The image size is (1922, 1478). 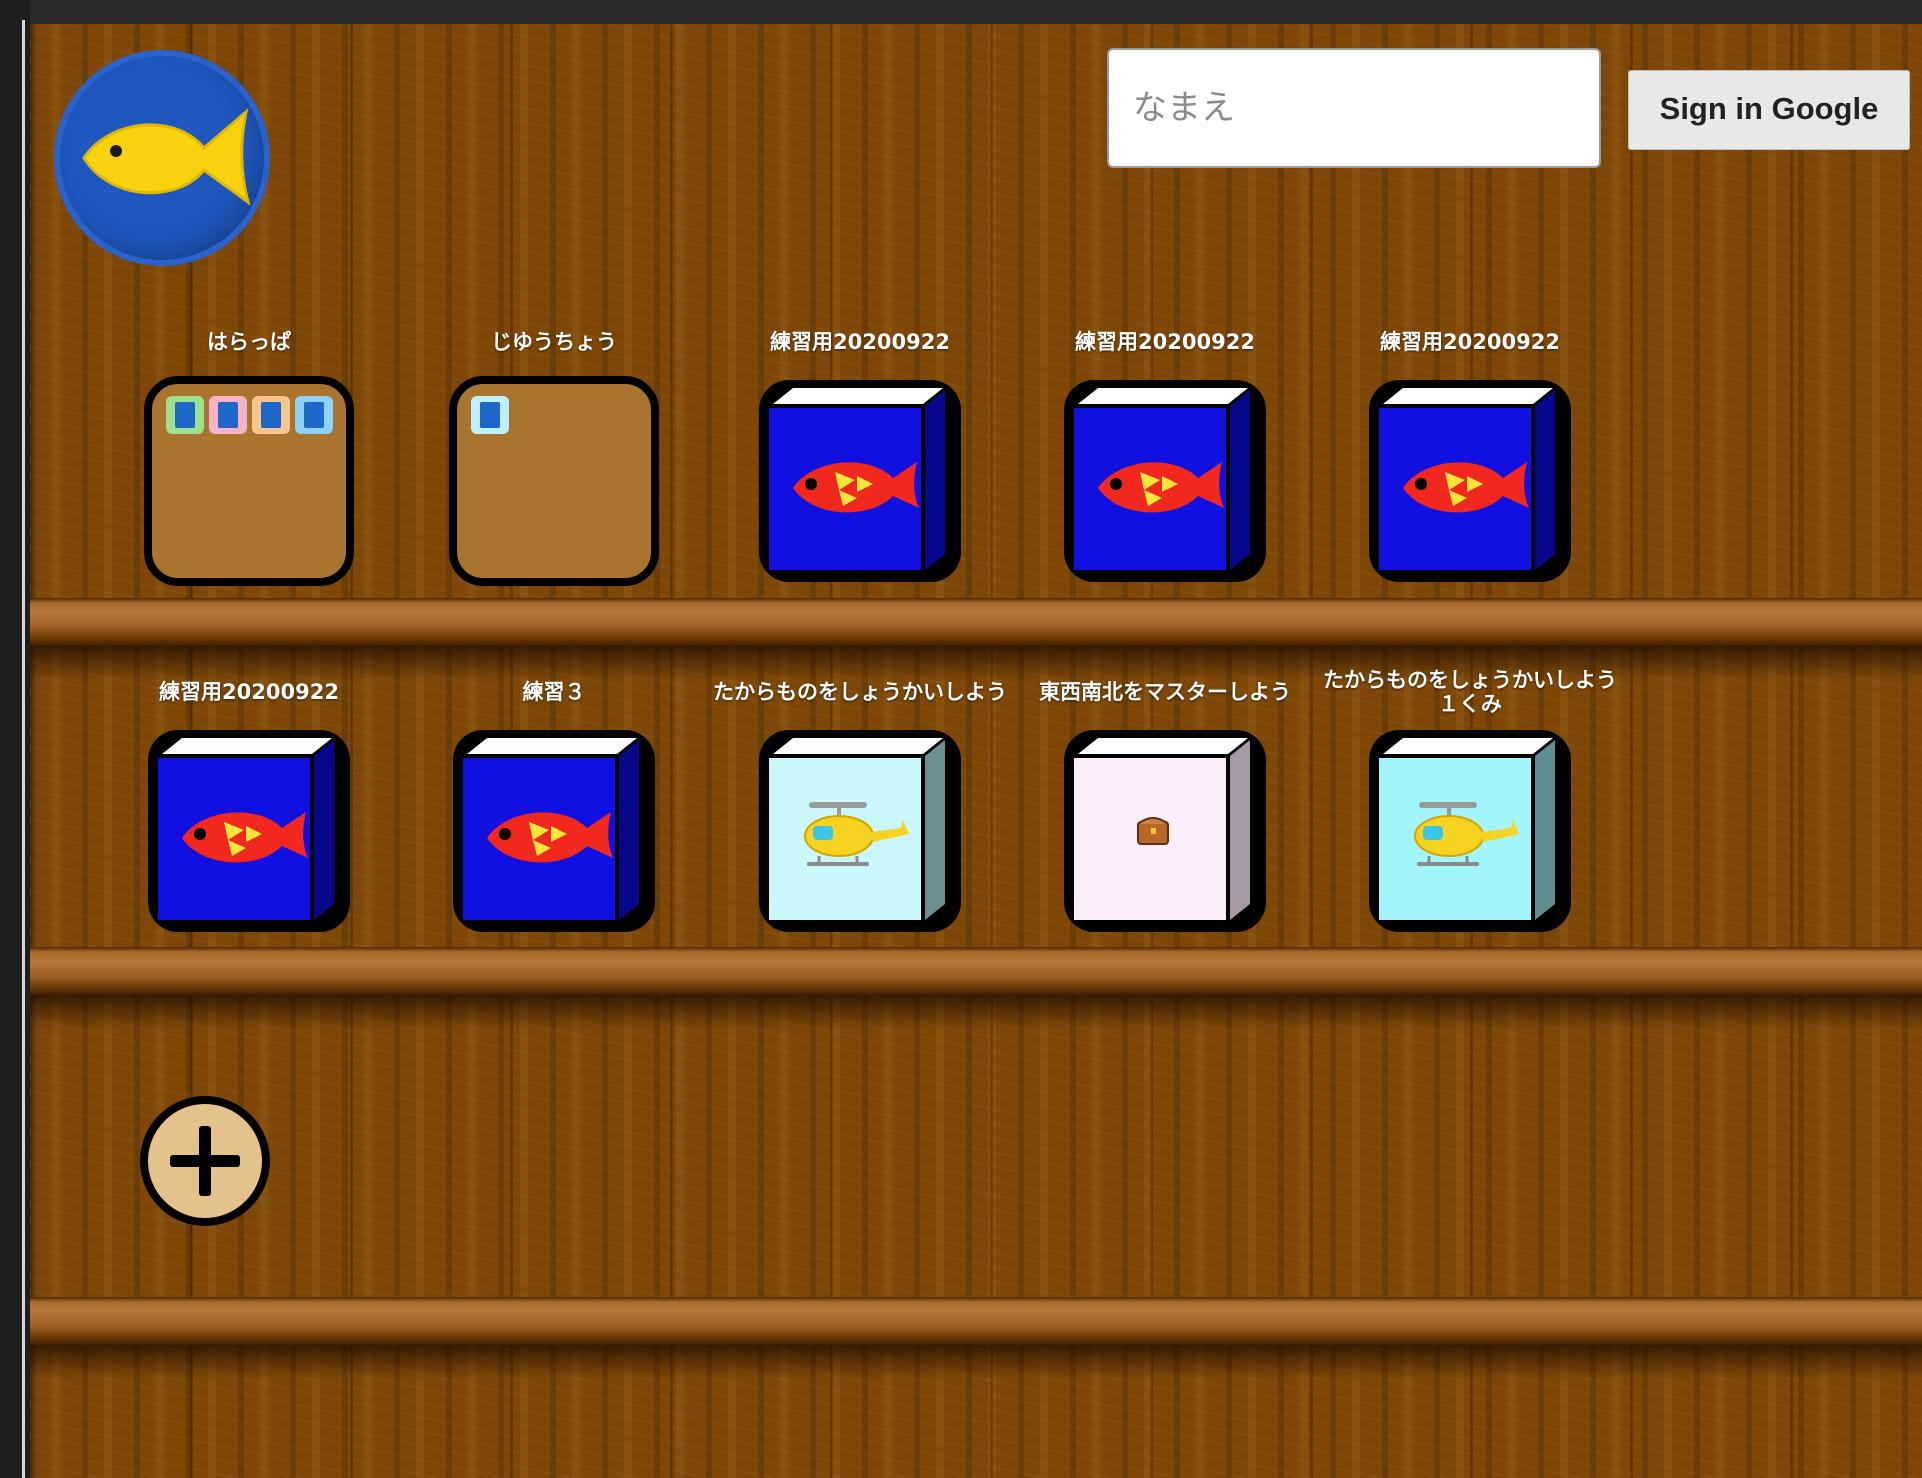 I want to click on fish-logo-icon, so click(x=162, y=158).